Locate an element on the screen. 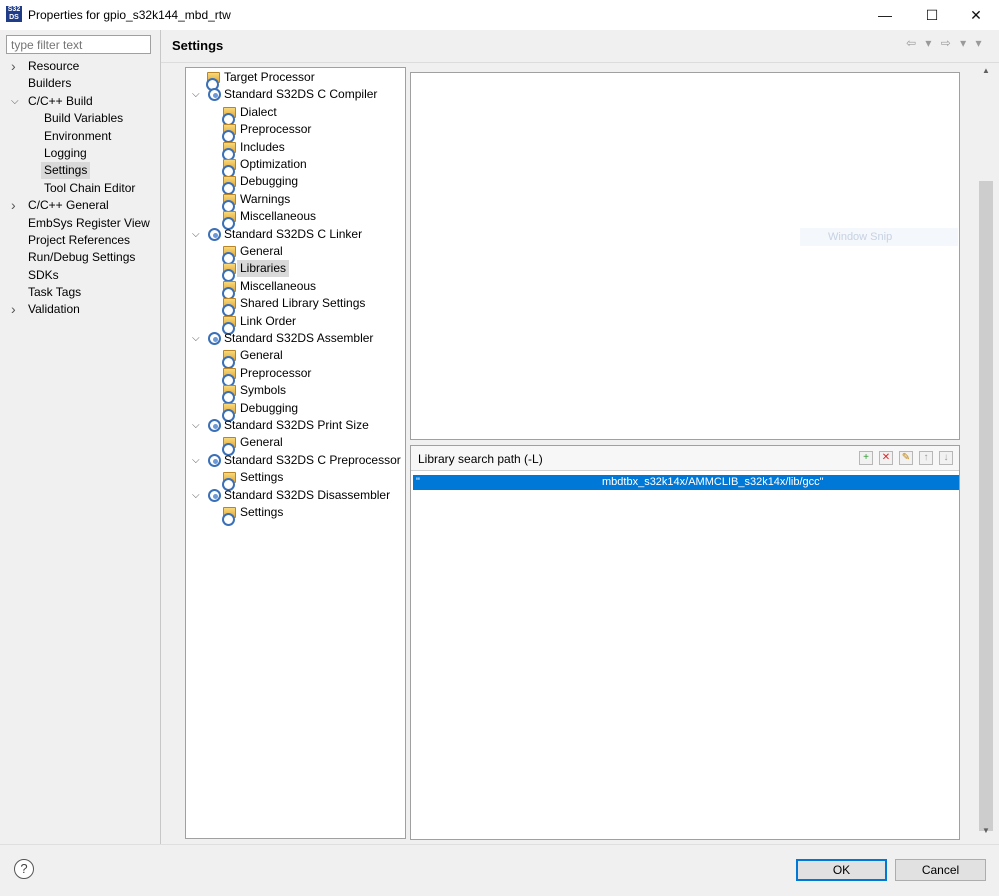 This screenshot has height=896, width=999. nav-item: Settings is located at coordinates (80, 171).